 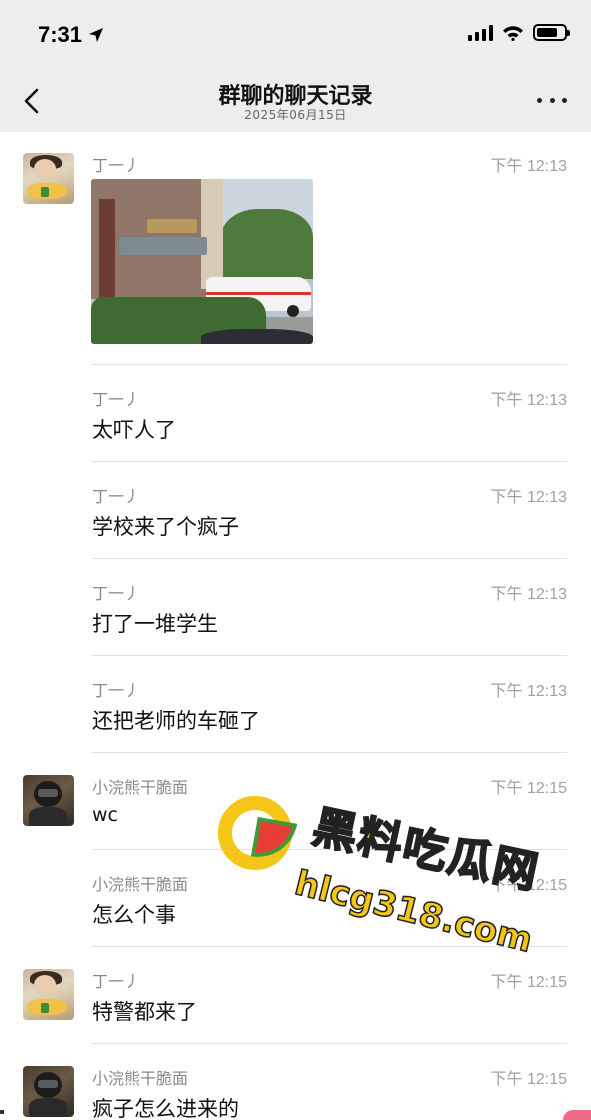 I want to click on list-item: 丁一丿 下午 12:13 打了一堆学生, so click(x=295, y=607).